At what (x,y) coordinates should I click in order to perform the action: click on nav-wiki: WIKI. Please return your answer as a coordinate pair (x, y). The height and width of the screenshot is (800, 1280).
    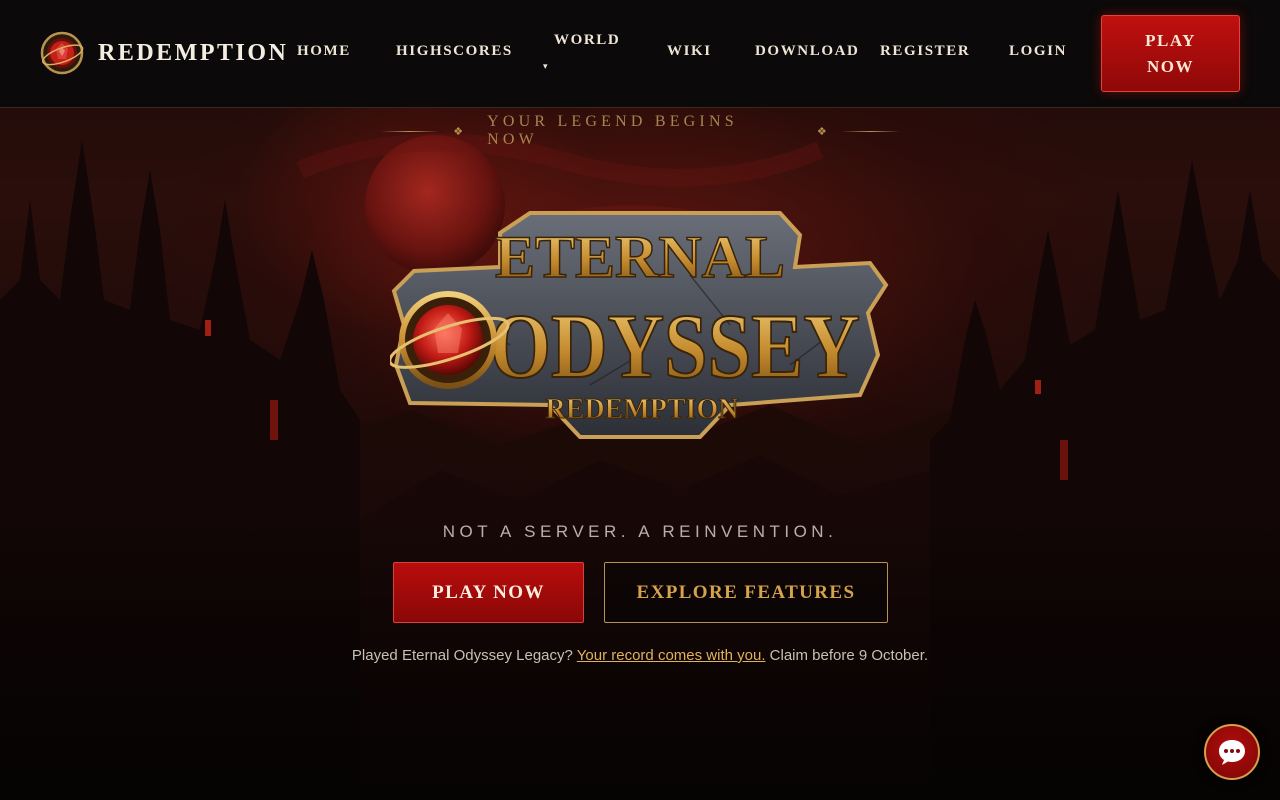
    Looking at the image, I should click on (689, 51).